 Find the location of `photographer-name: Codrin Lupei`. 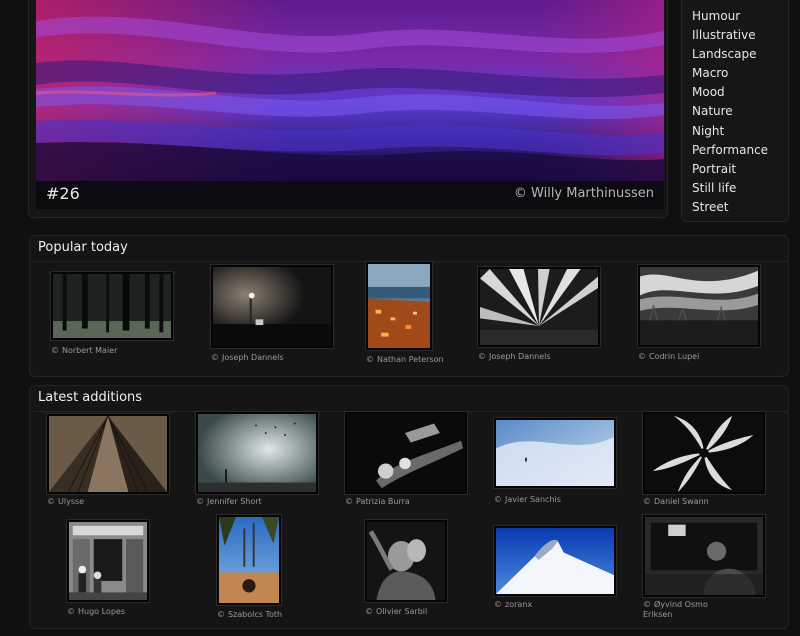

photographer-name: Codrin Lupei is located at coordinates (674, 356).